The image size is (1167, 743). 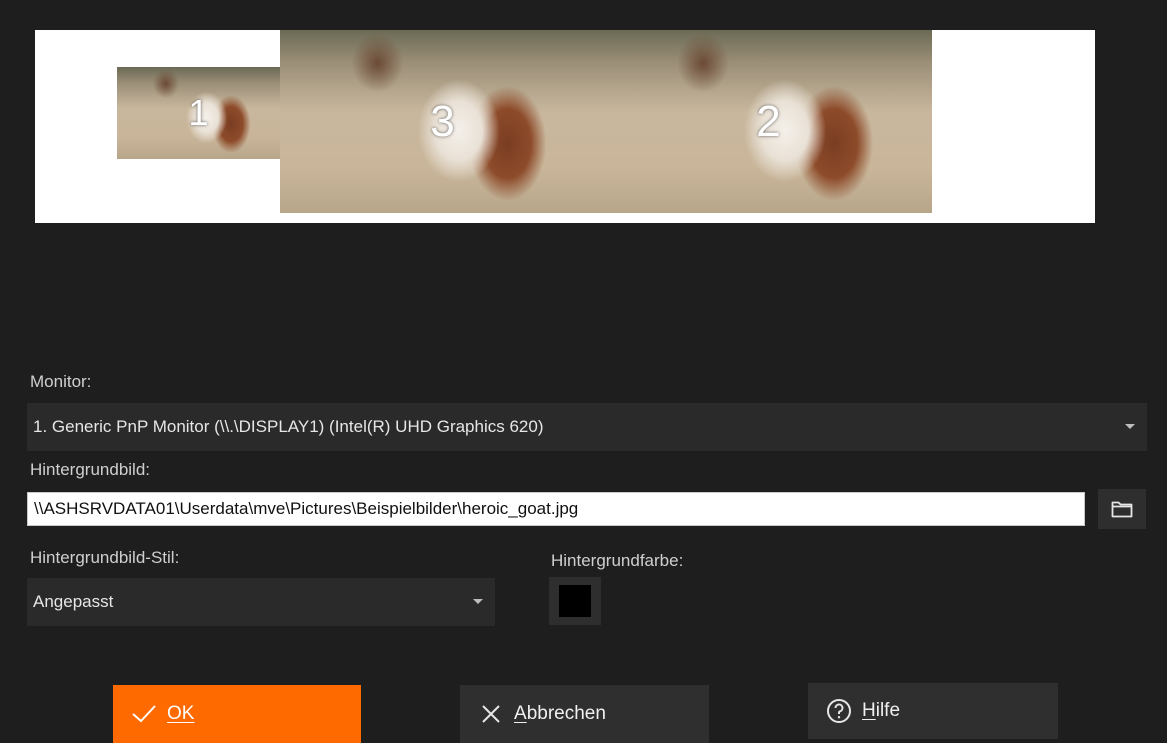 I want to click on style-select: Angepasst, so click(x=261, y=602).